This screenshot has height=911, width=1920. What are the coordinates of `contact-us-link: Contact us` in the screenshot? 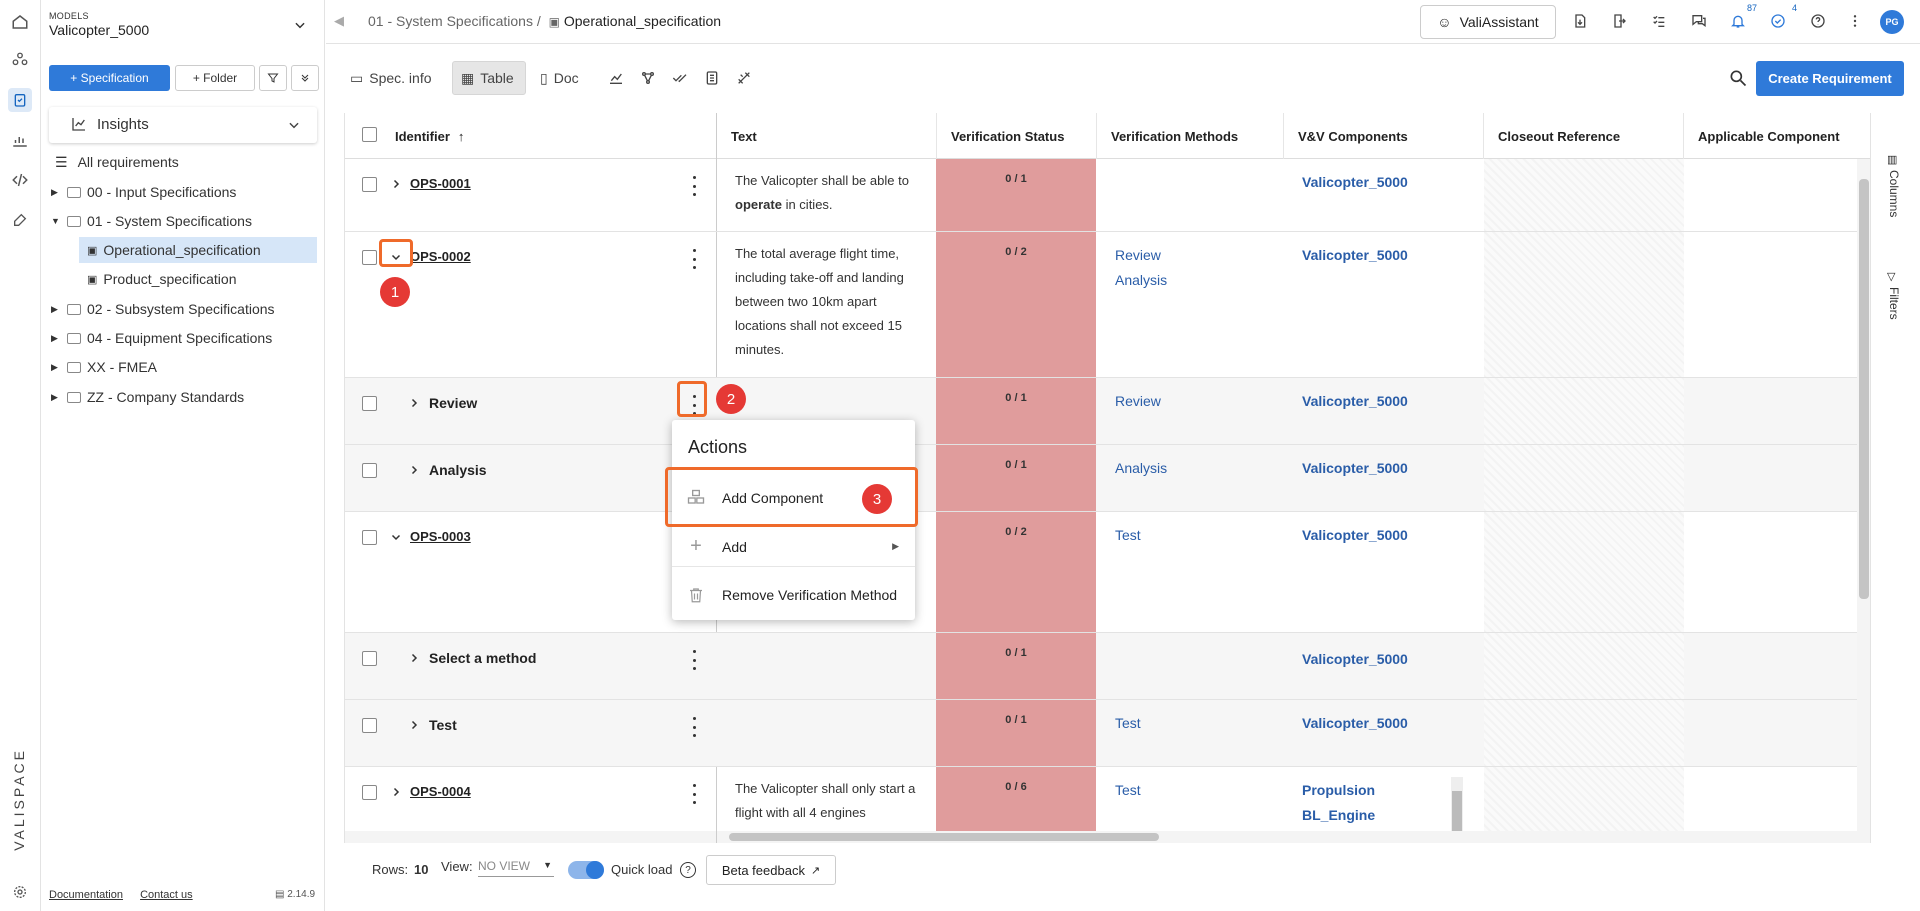 It's located at (166, 895).